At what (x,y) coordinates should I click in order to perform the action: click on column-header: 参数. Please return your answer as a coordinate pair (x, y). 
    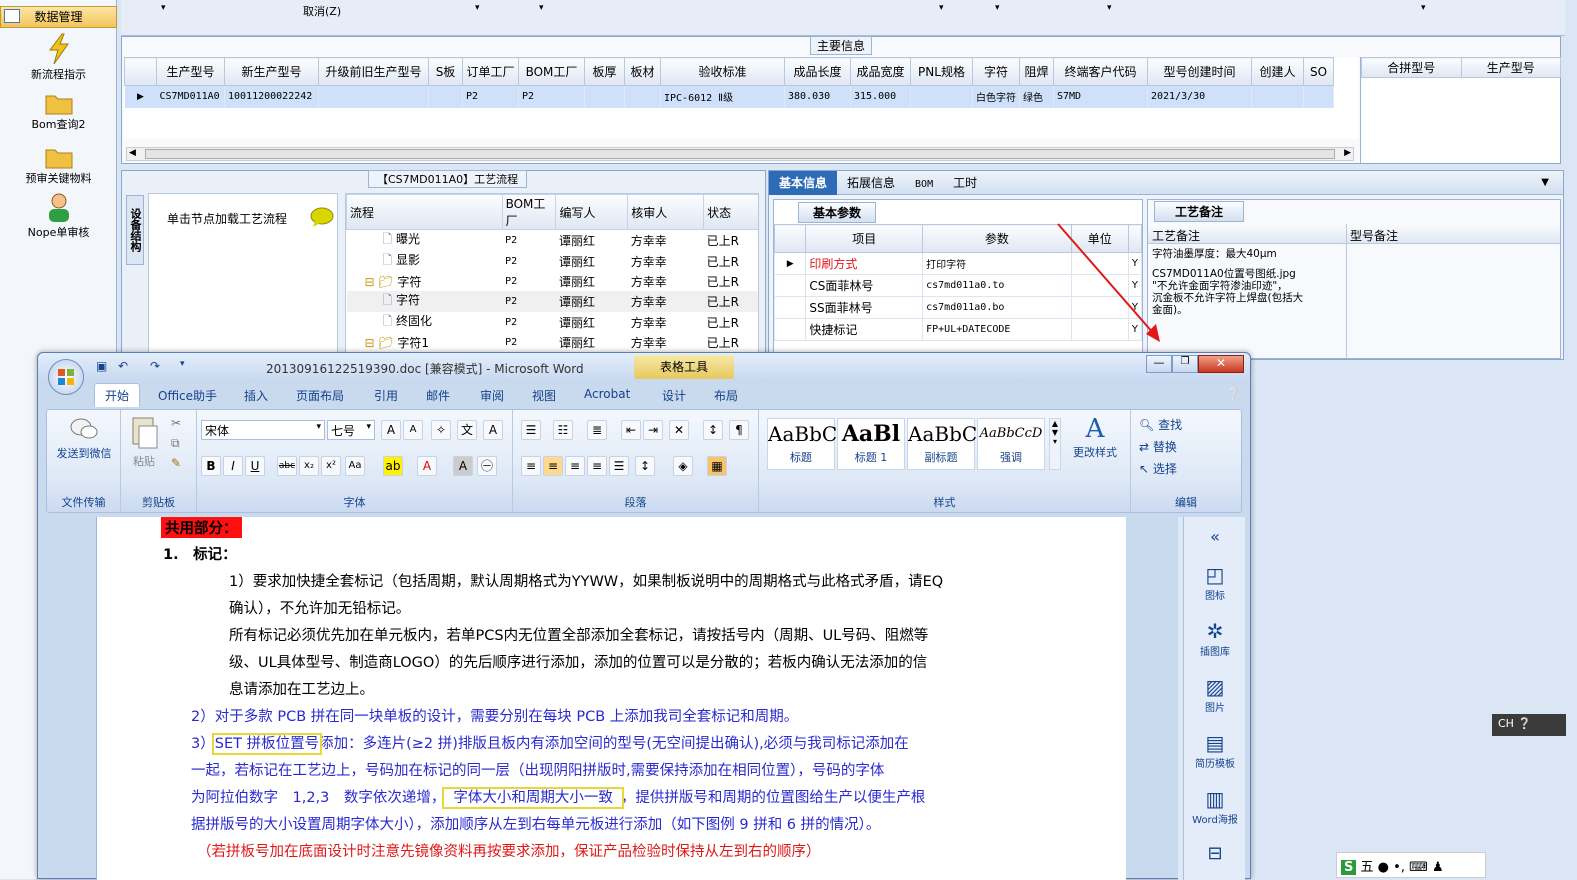
    Looking at the image, I should click on (997, 238).